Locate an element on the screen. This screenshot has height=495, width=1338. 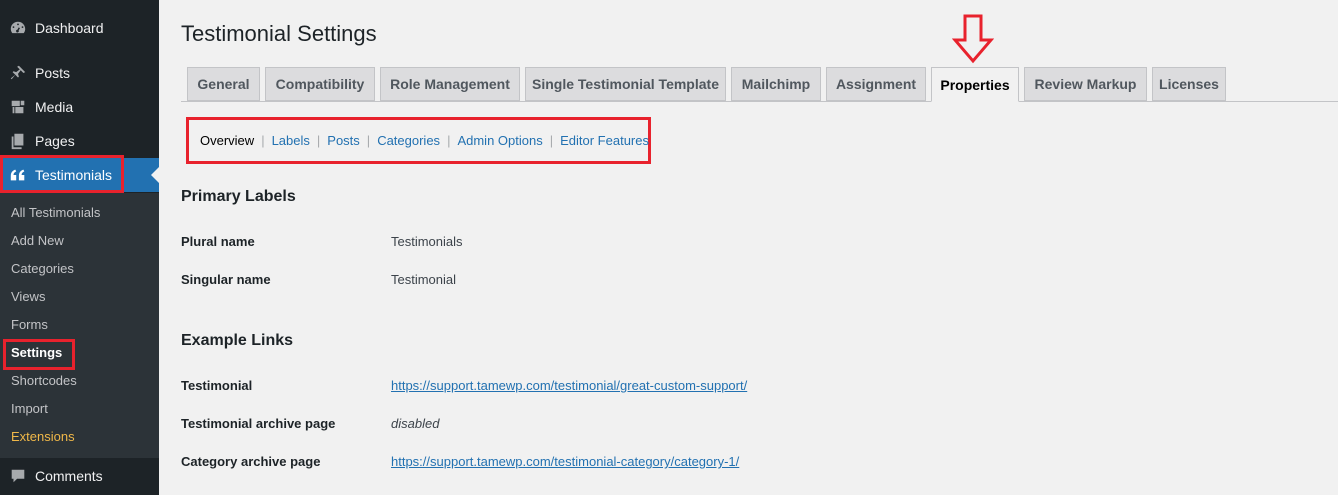
quote-icon is located at coordinates (18, 175).